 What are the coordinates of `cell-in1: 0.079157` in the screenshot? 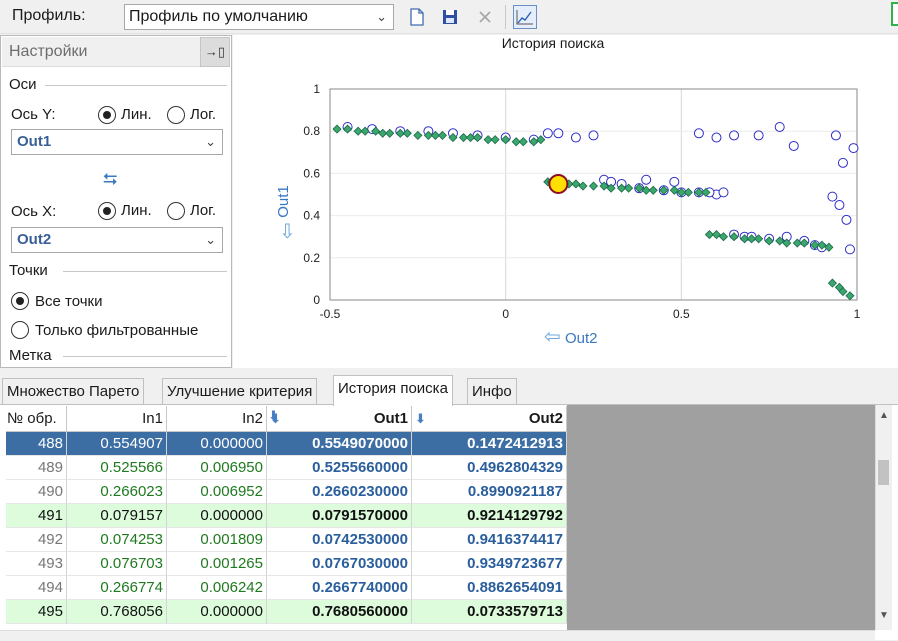 It's located at (117, 516).